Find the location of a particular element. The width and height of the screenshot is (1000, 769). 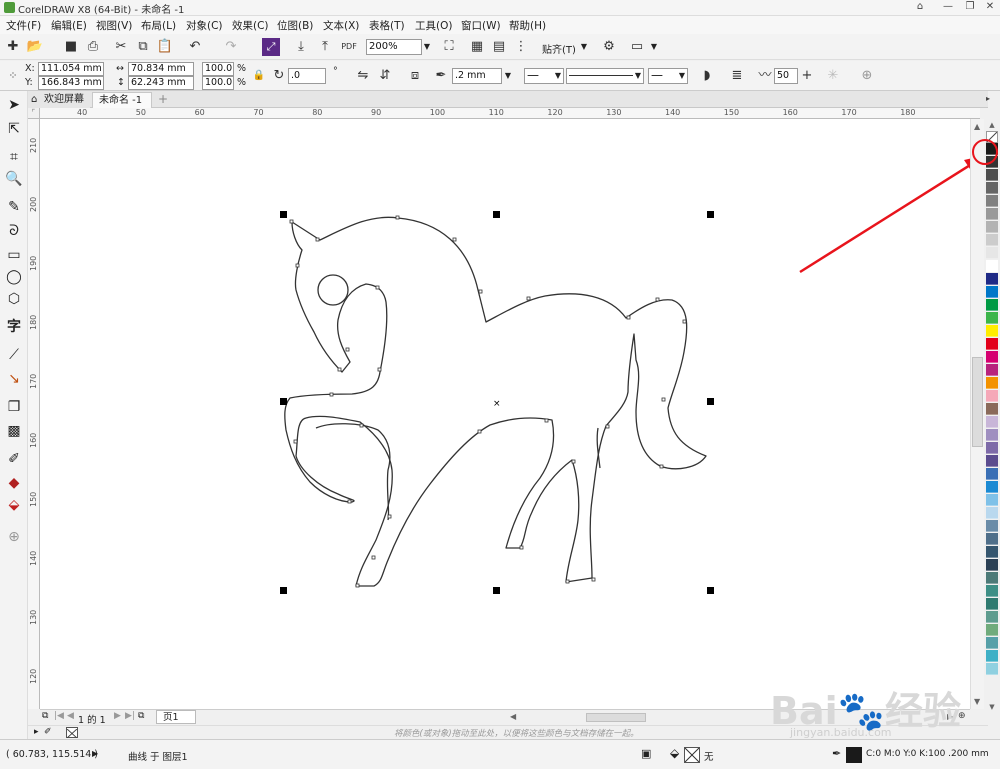

vertical-scroll-thumb is located at coordinates (977, 402).